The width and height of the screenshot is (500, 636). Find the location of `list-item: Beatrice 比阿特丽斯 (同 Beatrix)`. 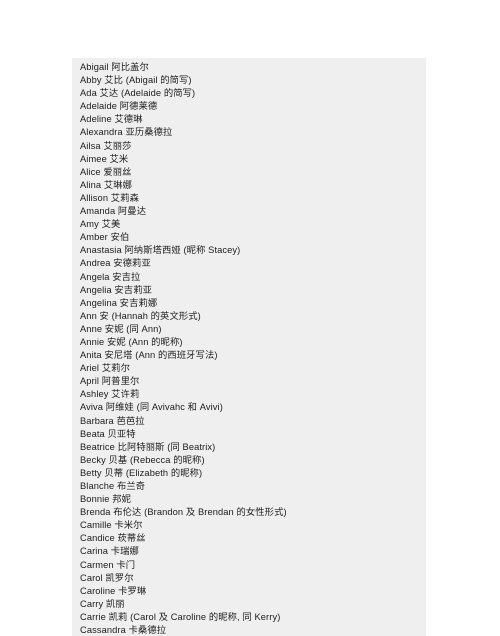

list-item: Beatrice 比阿特丽斯 (同 Beatrix) is located at coordinates (148, 446).